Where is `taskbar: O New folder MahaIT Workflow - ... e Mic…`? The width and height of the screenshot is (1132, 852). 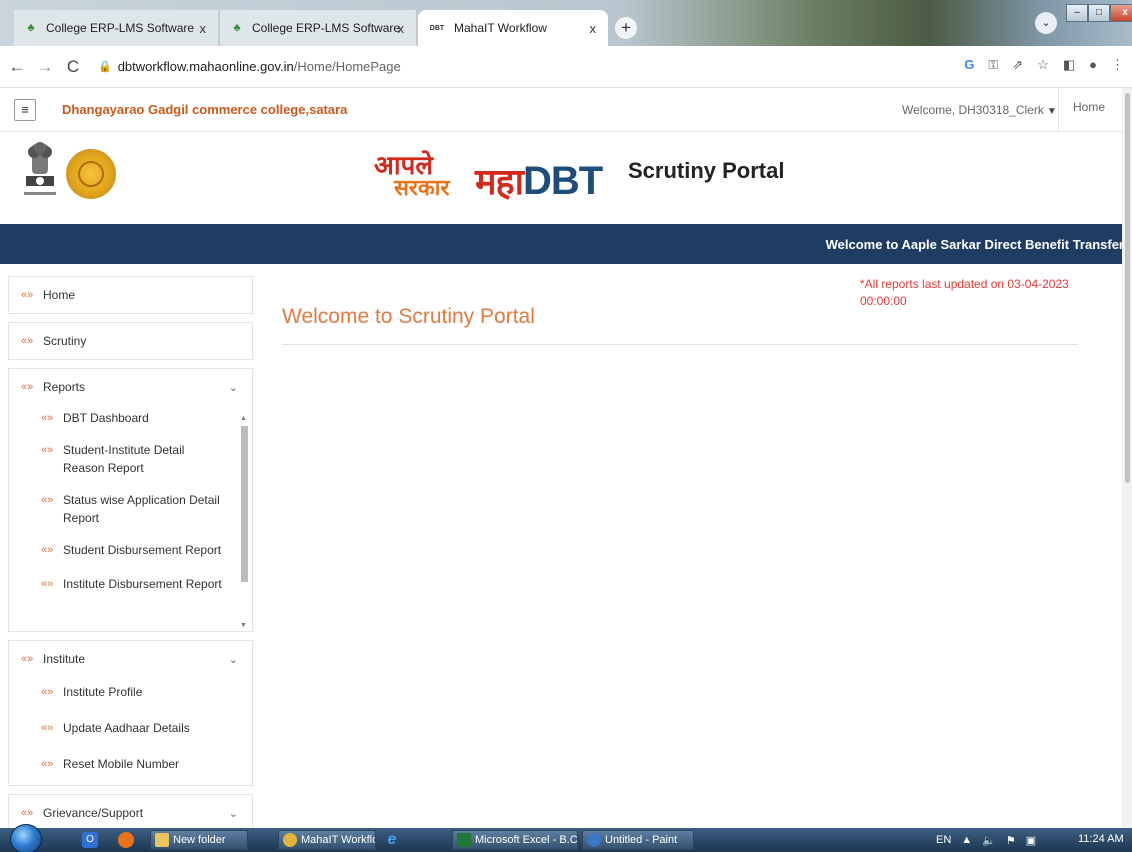 taskbar: O New folder MahaIT Workflow - ... e Mic… is located at coordinates (566, 838).